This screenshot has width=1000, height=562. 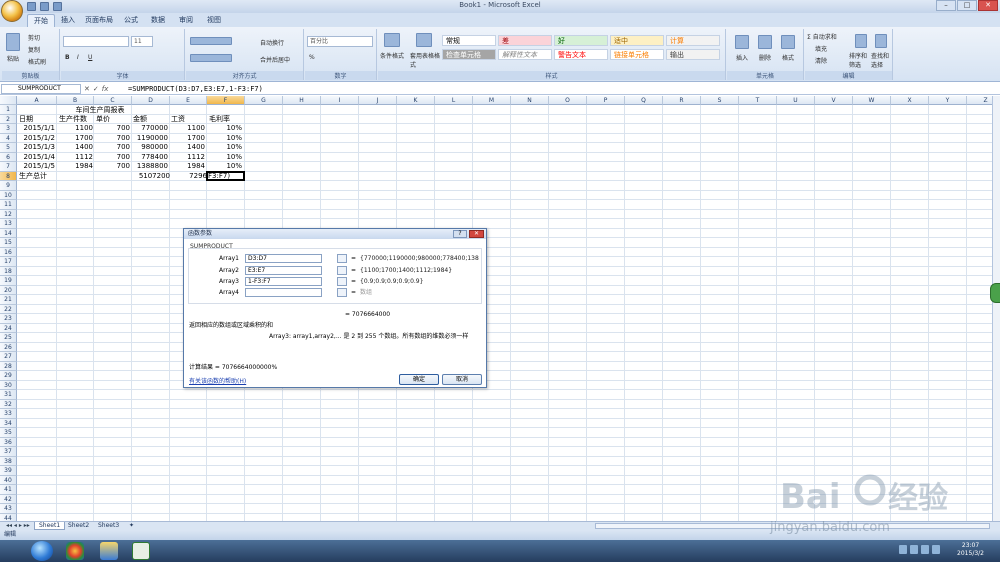 I want to click on active-cell: F3:F7), so click(x=225, y=176).